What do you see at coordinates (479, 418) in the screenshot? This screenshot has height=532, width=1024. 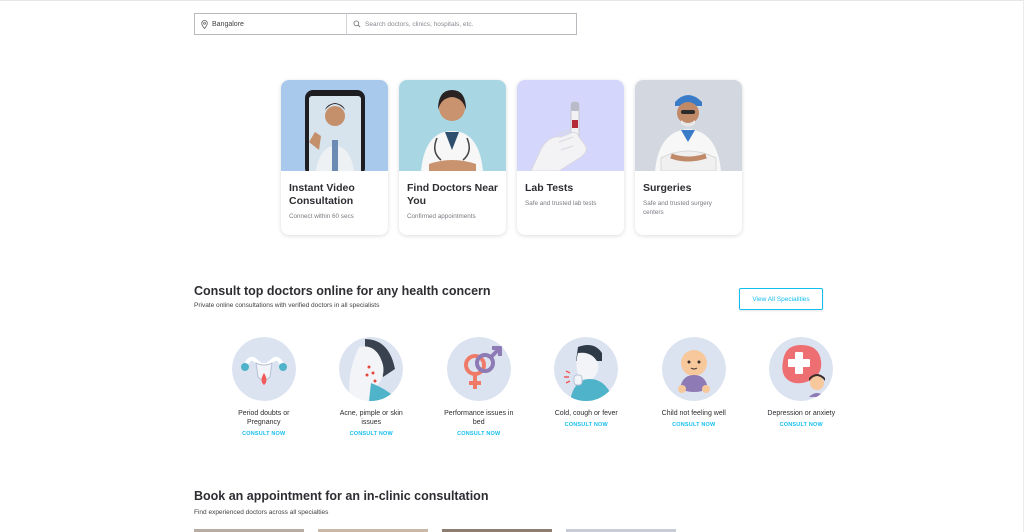 I see `concern-label: Performance issues in bed` at bounding box center [479, 418].